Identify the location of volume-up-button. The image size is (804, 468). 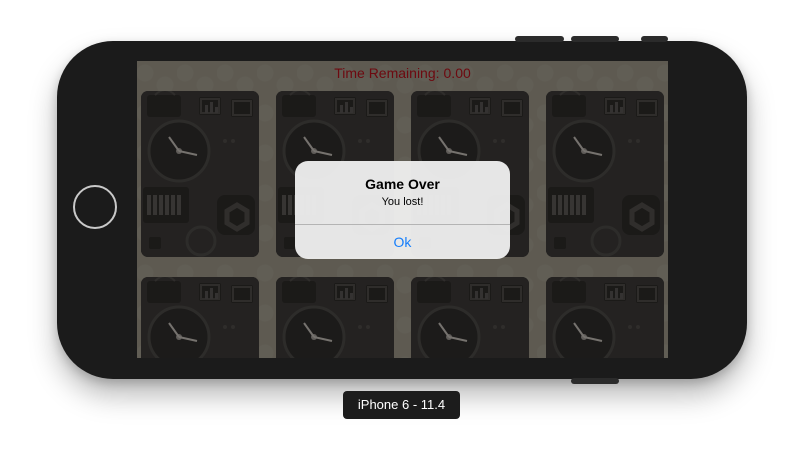
(539, 39).